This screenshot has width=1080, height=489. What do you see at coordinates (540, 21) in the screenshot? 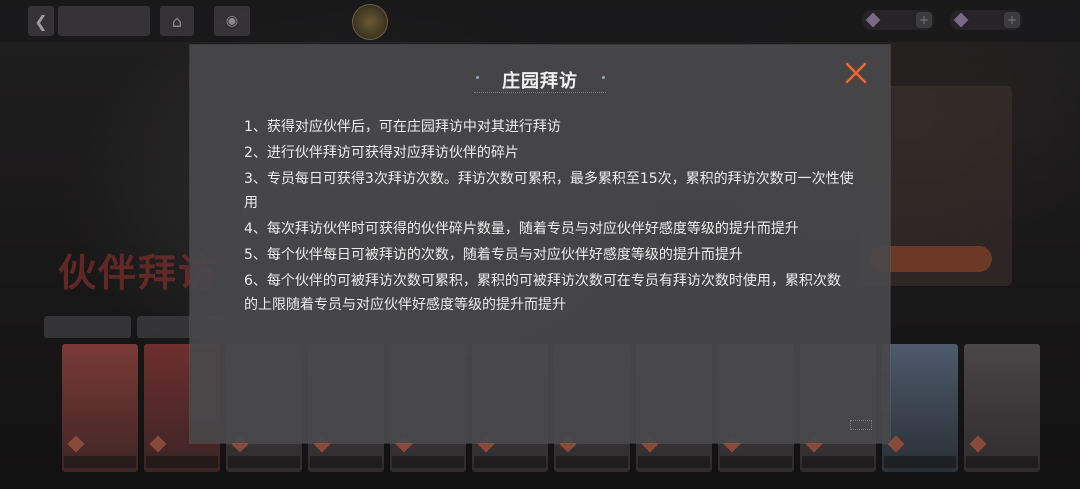
I see `top-bar: ❮ ⌂ ◉ + +` at bounding box center [540, 21].